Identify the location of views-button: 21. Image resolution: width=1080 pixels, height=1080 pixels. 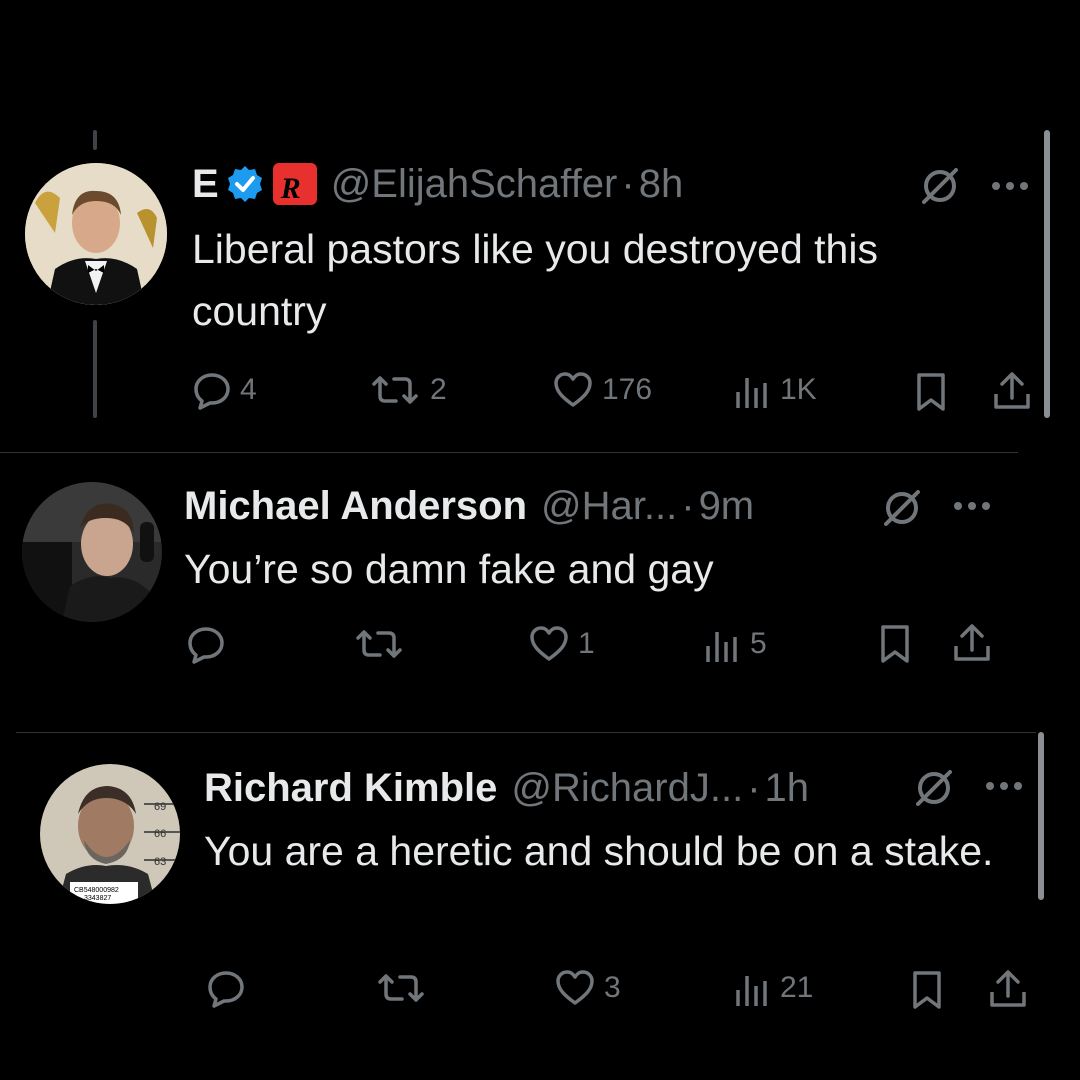
(773, 988).